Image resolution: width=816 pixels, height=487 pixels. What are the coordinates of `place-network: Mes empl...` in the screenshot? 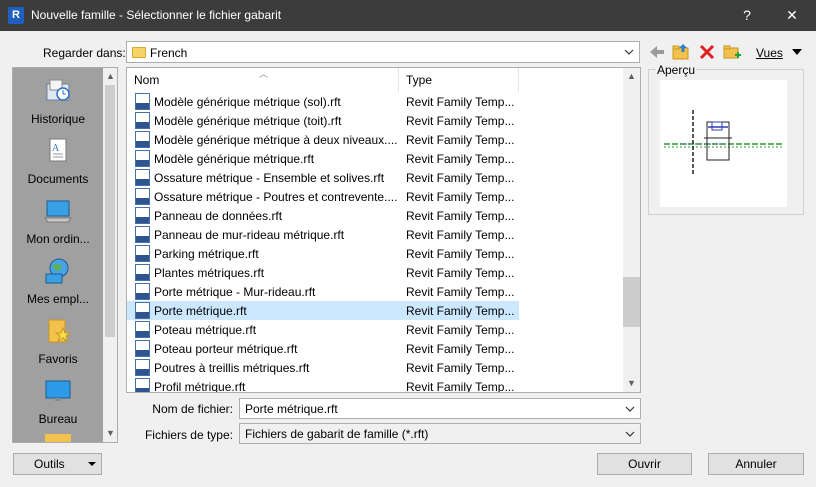 It's located at (58, 282).